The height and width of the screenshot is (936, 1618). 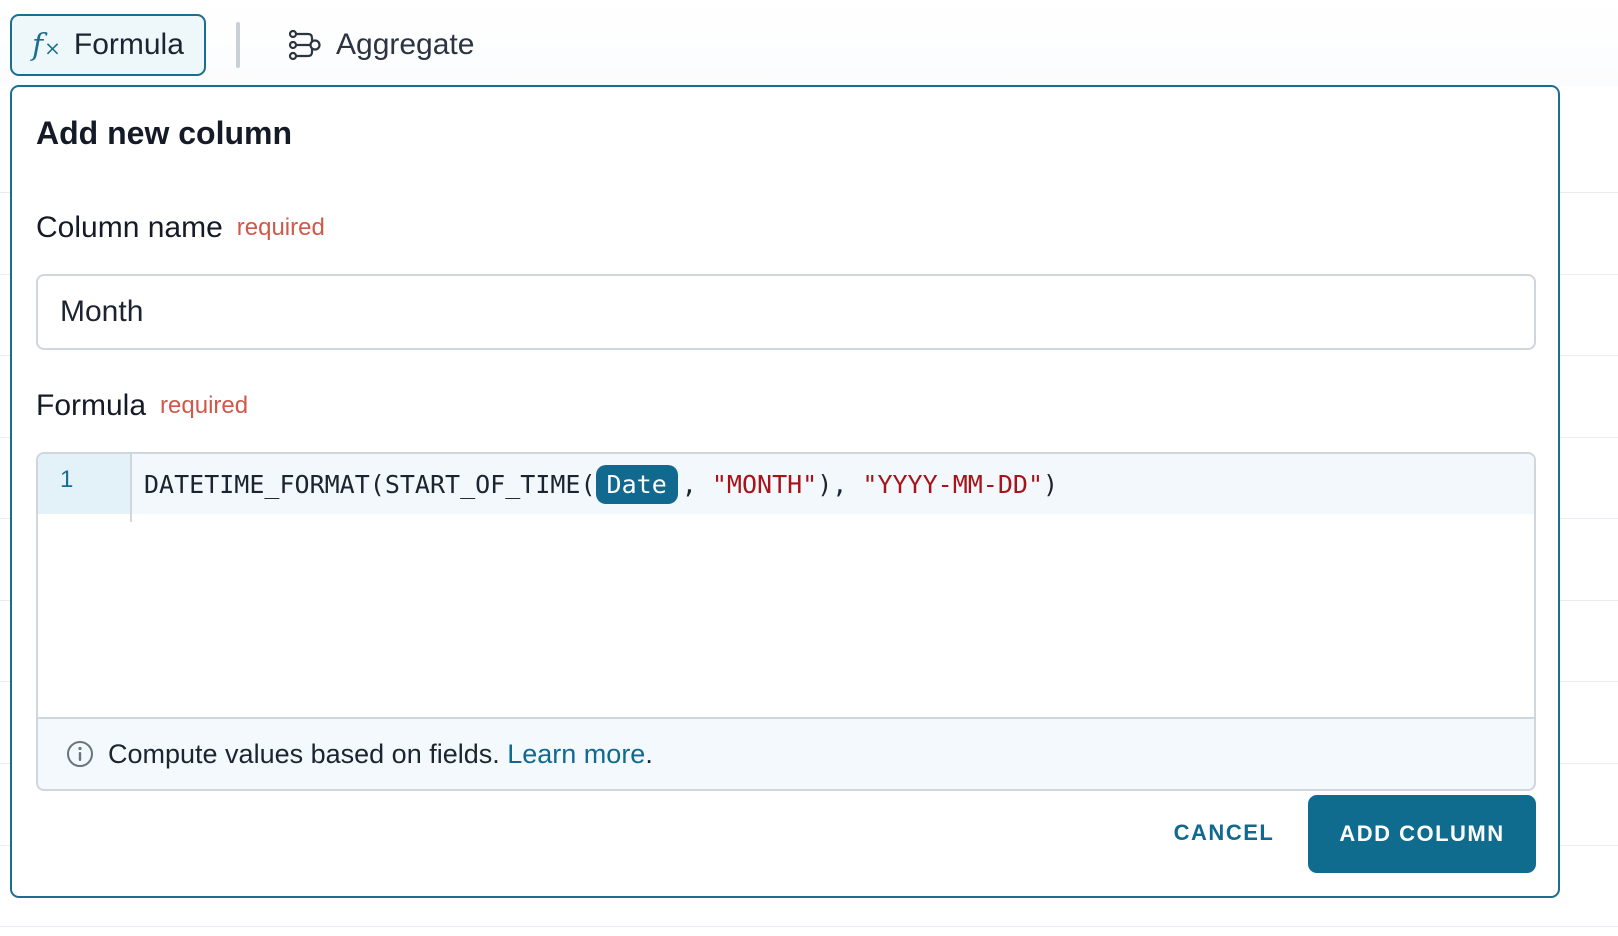 What do you see at coordinates (204, 405) in the screenshot?
I see `formula-required: required` at bounding box center [204, 405].